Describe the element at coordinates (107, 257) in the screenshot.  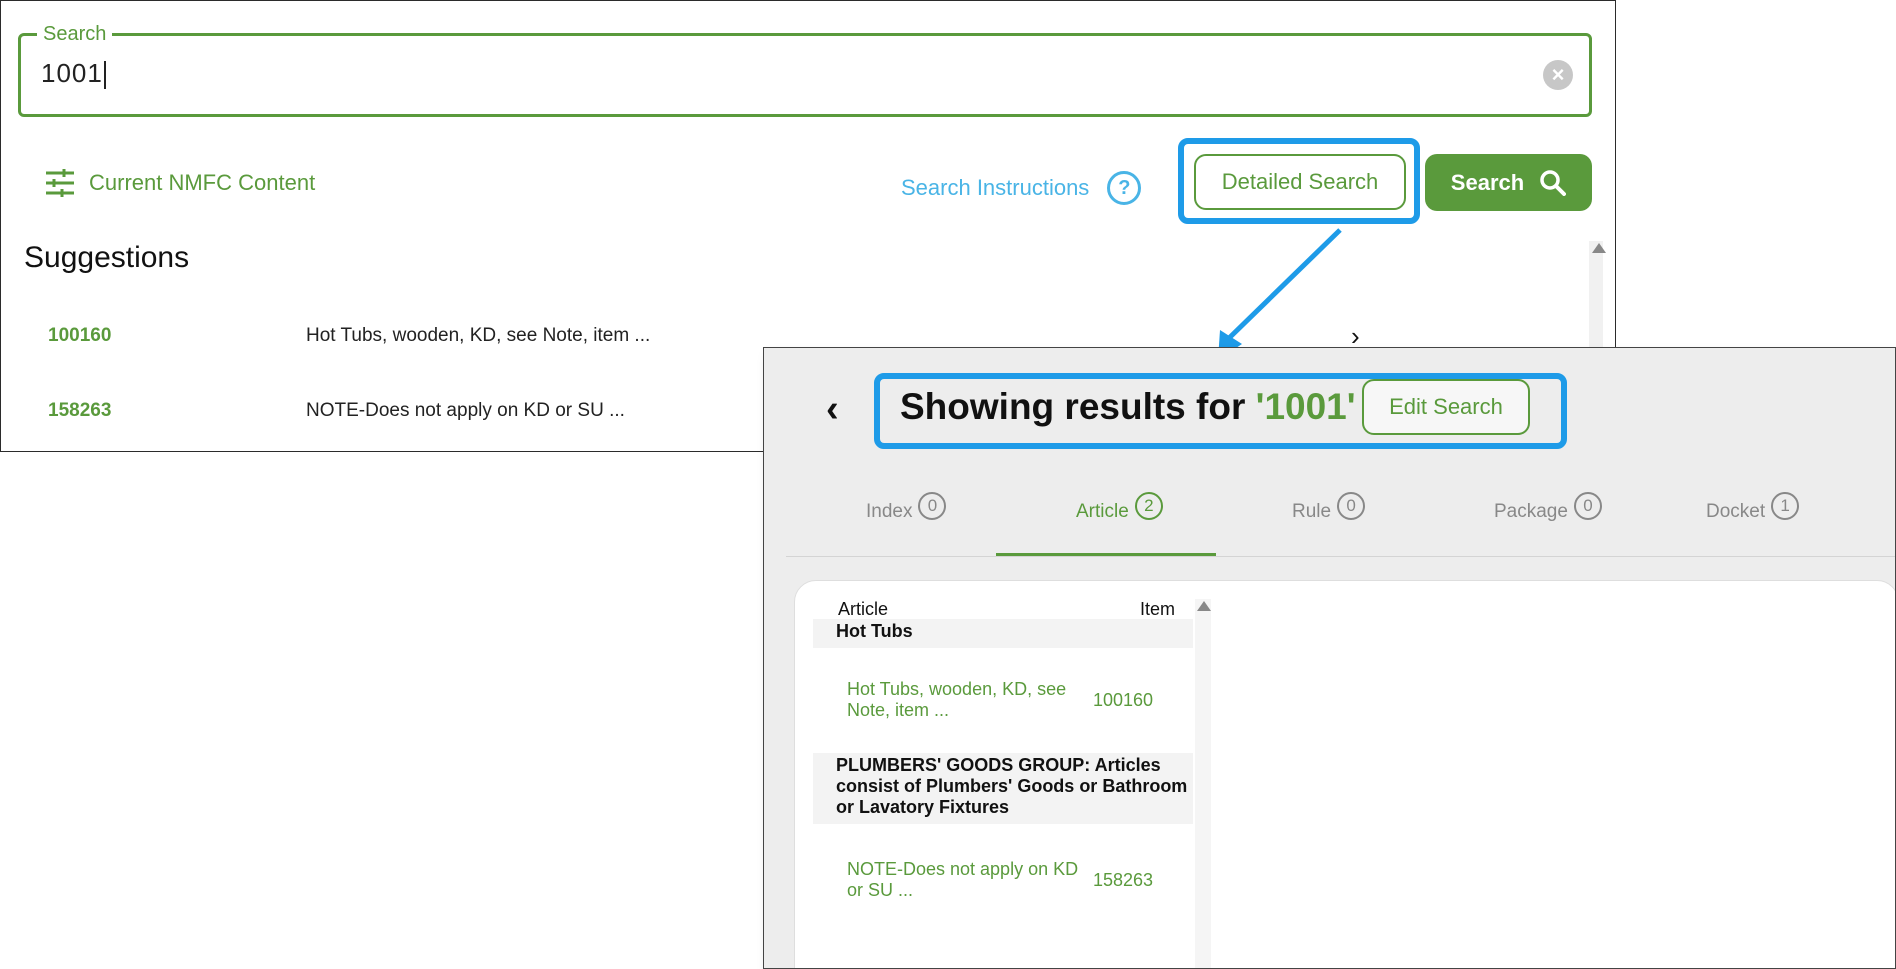
I see `suggestions-heading: Suggestions` at that location.